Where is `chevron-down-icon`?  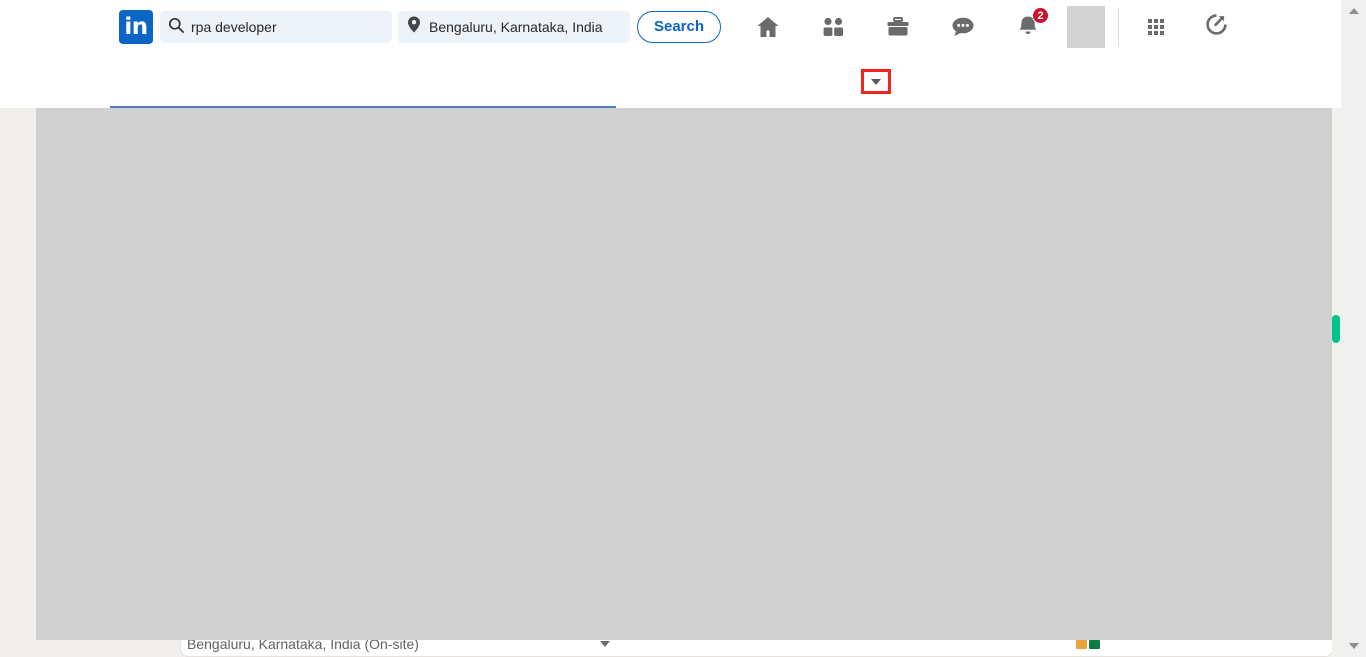
chevron-down-icon is located at coordinates (876, 81).